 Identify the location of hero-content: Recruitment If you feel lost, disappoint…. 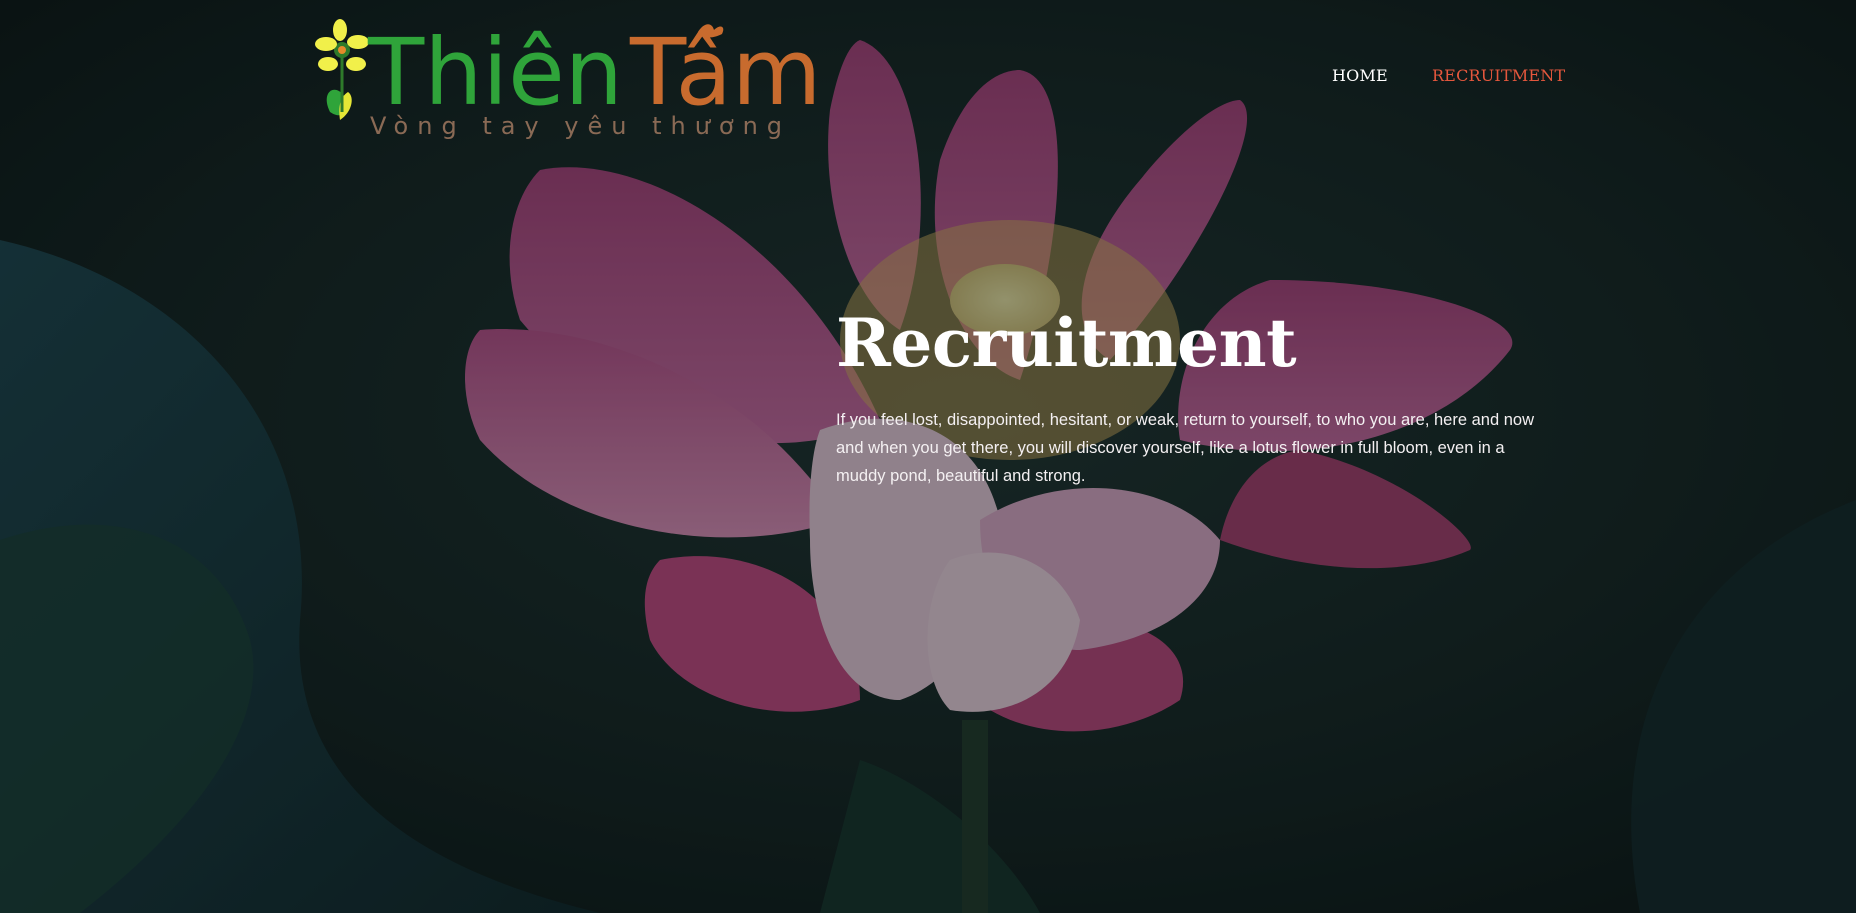
(1186, 395).